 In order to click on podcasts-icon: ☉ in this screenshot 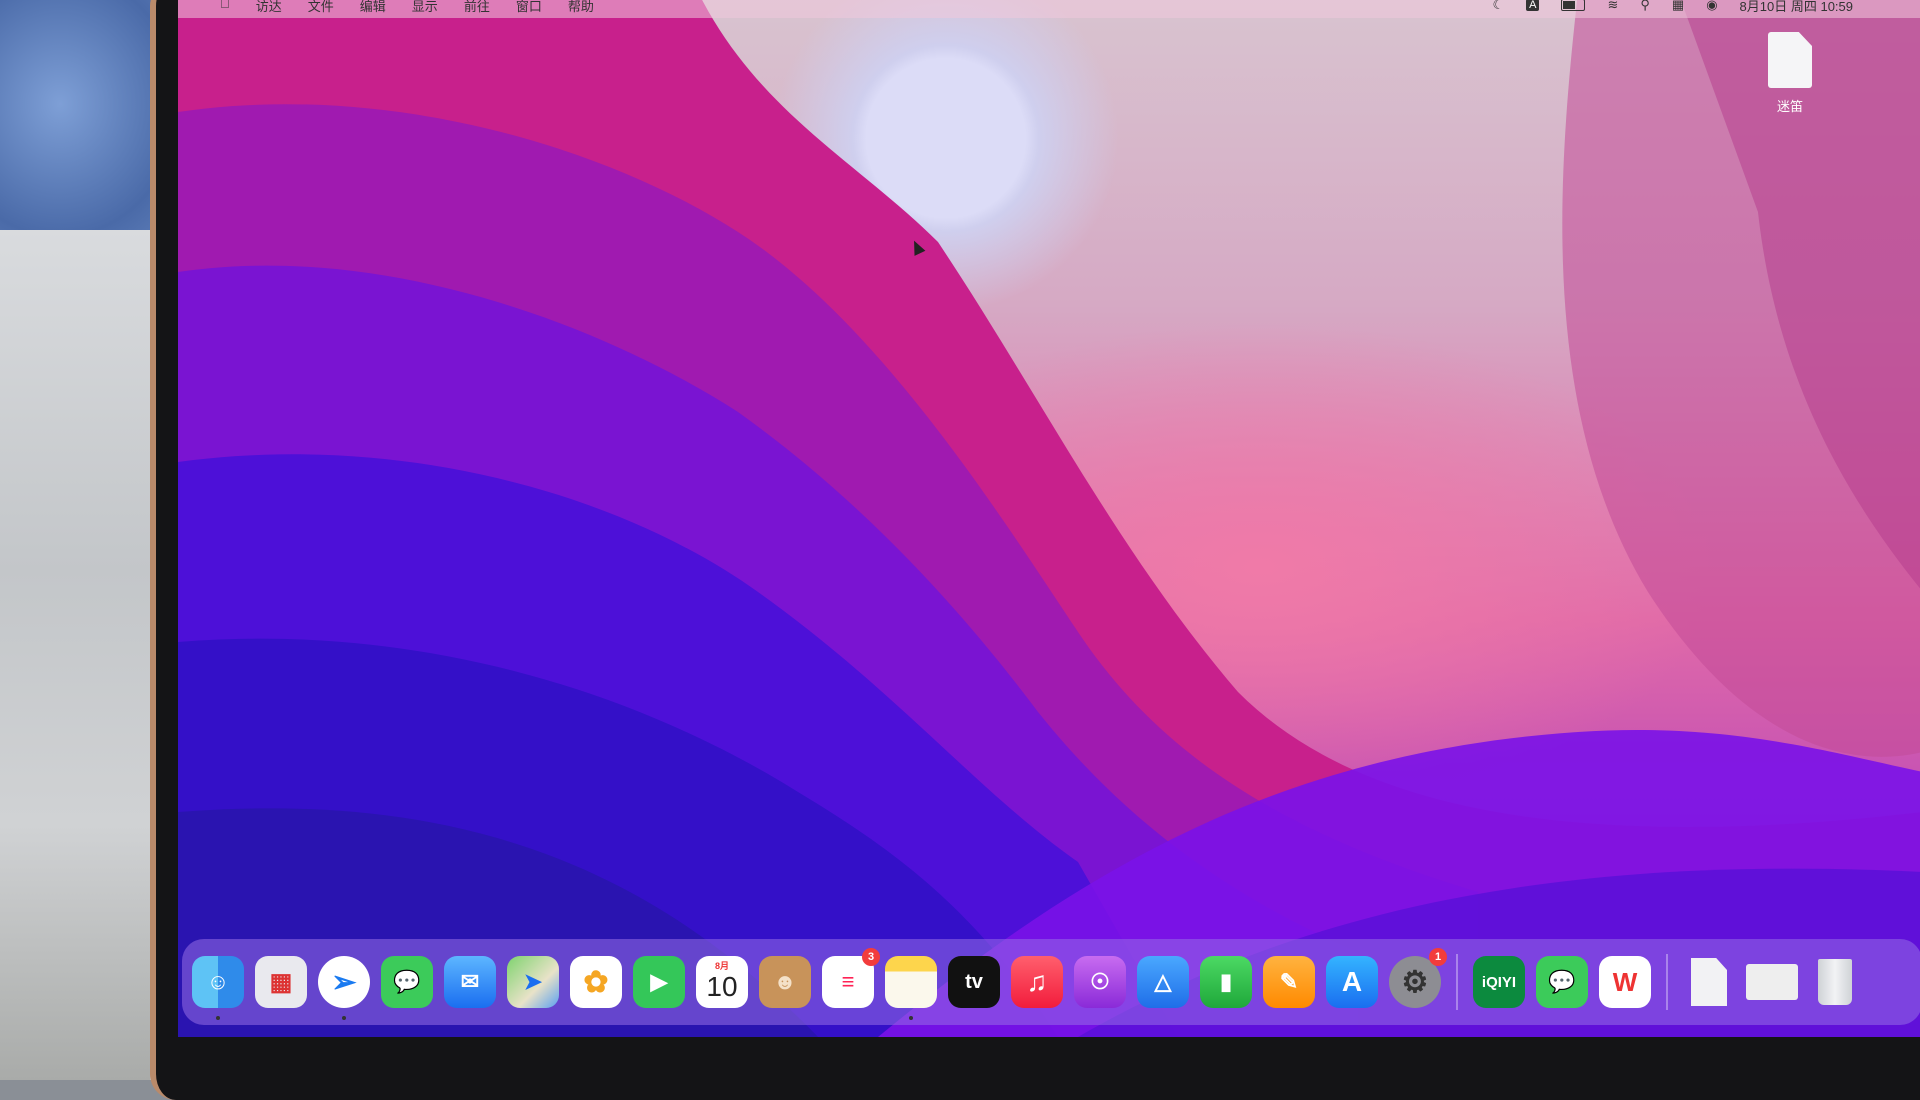, I will do `click(1100, 981)`.